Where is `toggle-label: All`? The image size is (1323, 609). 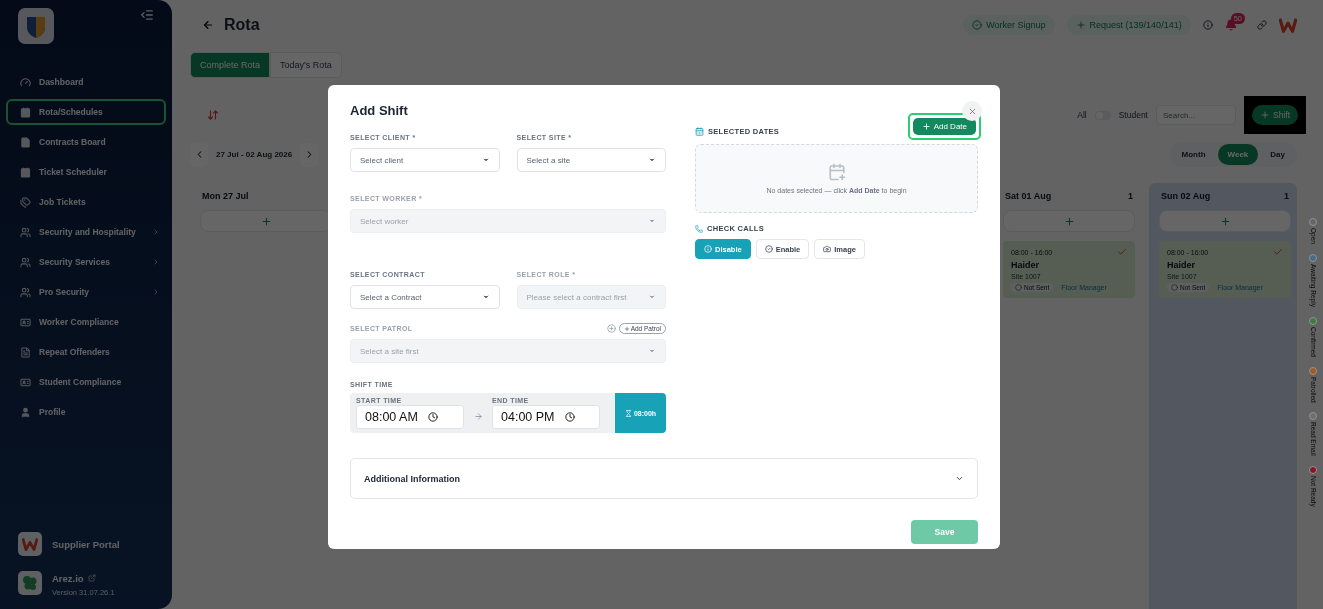 toggle-label: All is located at coordinates (1082, 115).